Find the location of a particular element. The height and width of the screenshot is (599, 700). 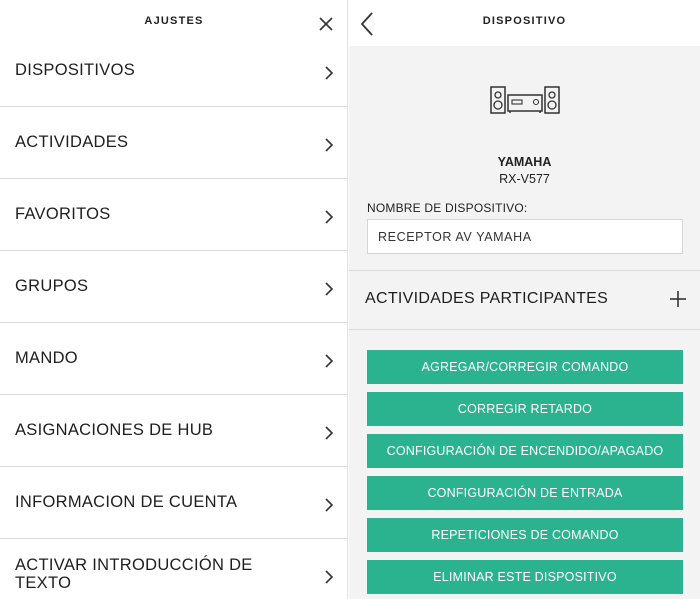

device-name-input is located at coordinates (525, 236).